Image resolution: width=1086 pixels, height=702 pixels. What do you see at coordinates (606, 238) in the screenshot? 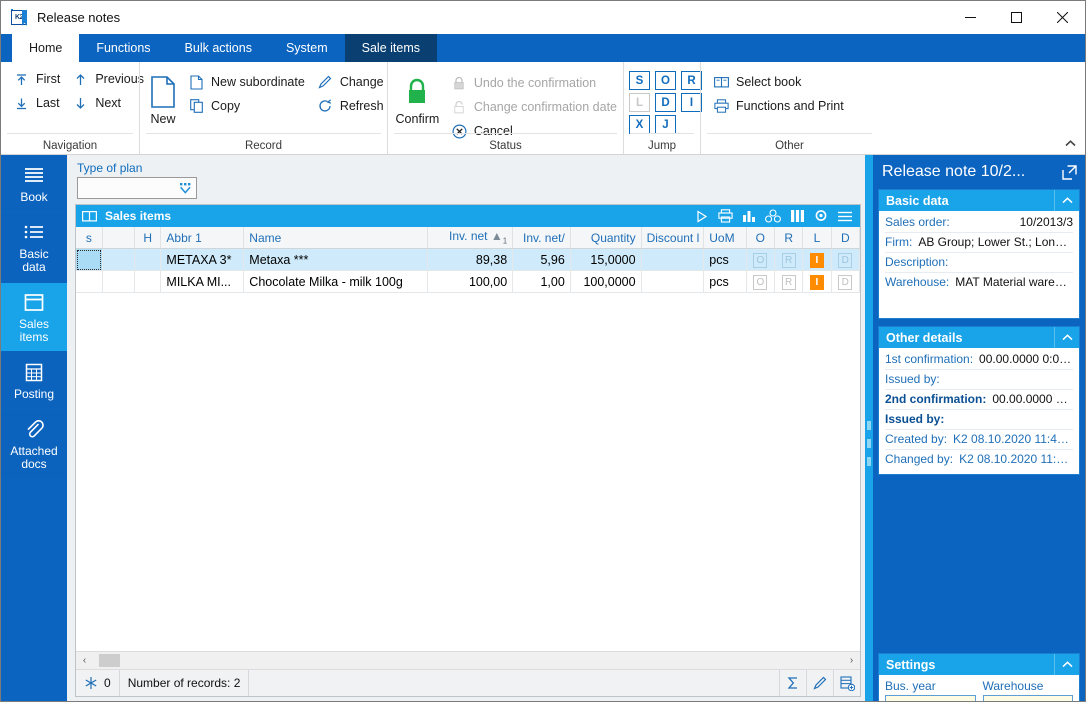
I see `column-header-quantity: Quantity` at bounding box center [606, 238].